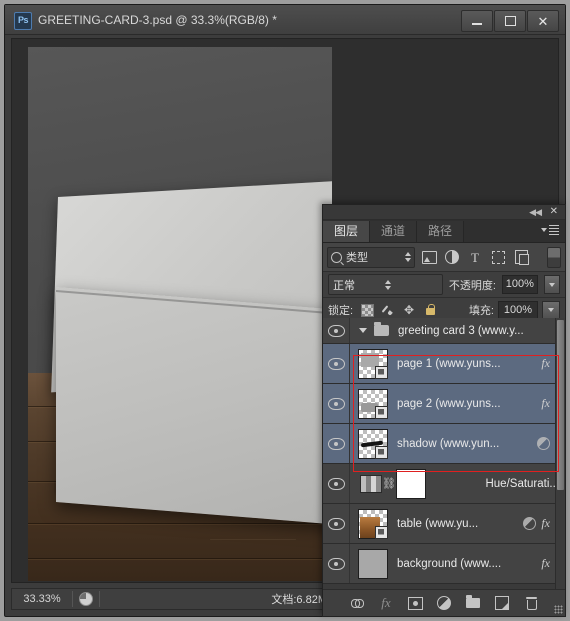 This screenshot has width=570, height=621. What do you see at coordinates (558, 609) in the screenshot?
I see `panel-resize-grip` at bounding box center [558, 609].